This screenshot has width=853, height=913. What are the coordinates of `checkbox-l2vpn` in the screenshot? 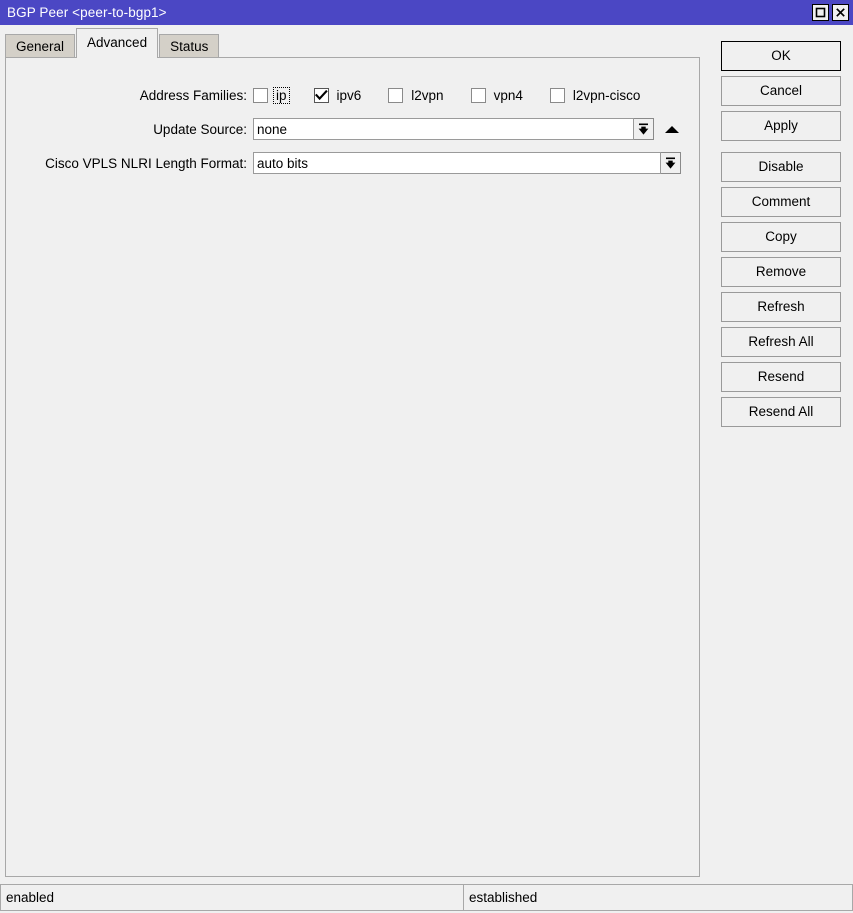 It's located at (396, 95).